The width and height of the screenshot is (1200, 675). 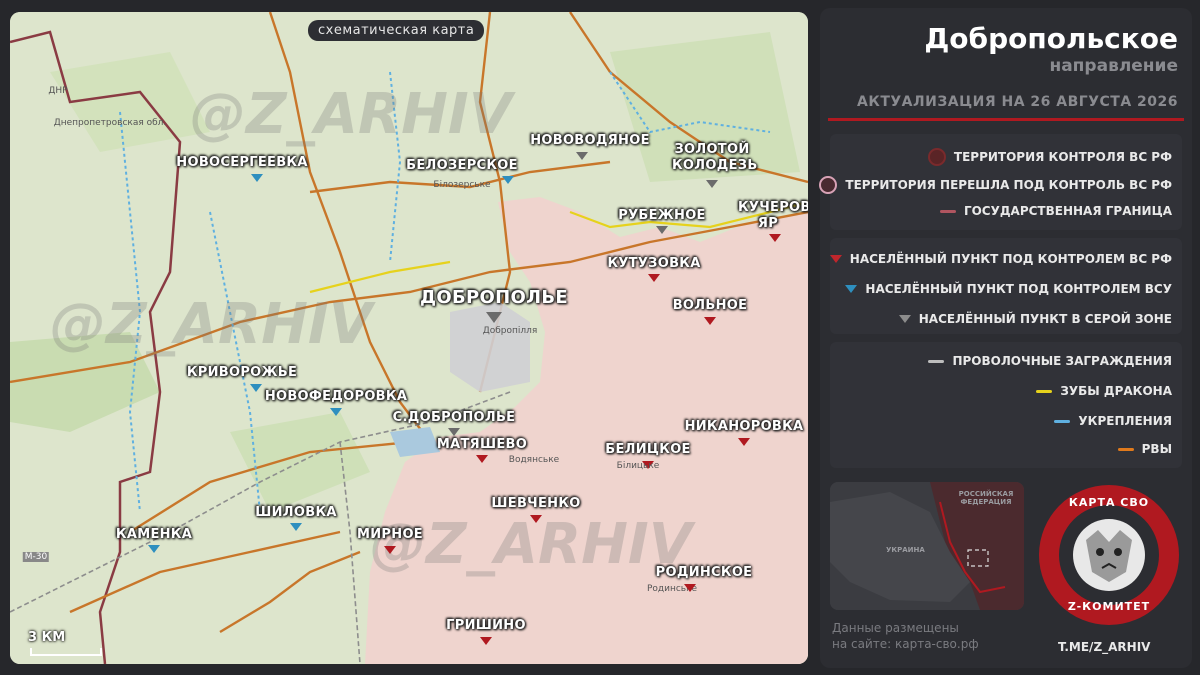 I want to click on place-novosergeevka: НОВОСЕРГЕЕВКА, so click(x=241, y=163).